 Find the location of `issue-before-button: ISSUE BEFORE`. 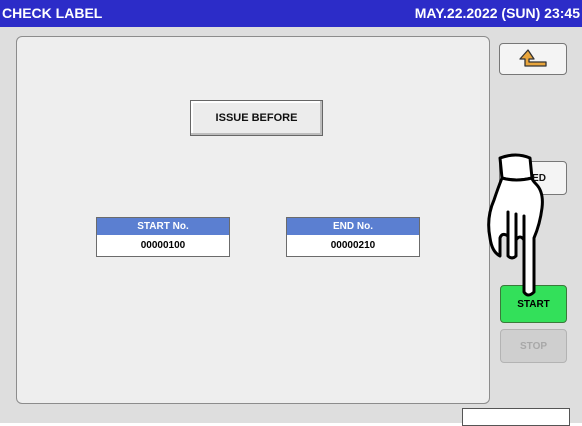

issue-before-button: ISSUE BEFORE is located at coordinates (256, 118).